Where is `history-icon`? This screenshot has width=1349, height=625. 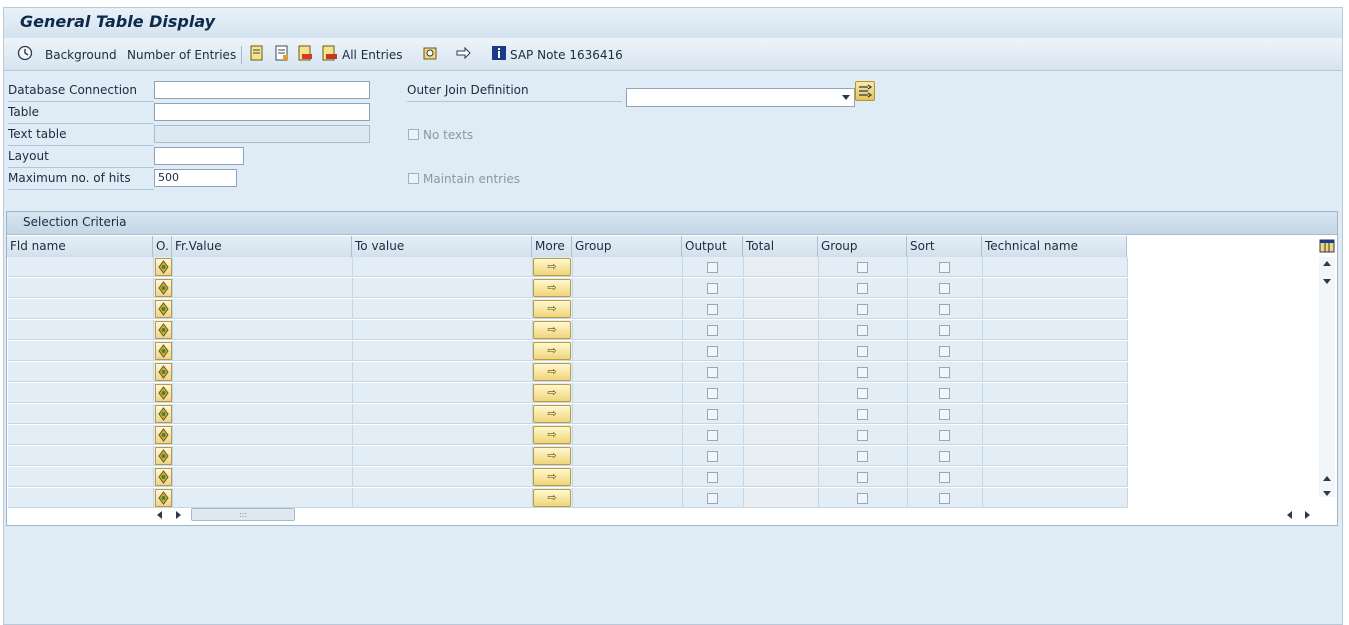 history-icon is located at coordinates (430, 53).